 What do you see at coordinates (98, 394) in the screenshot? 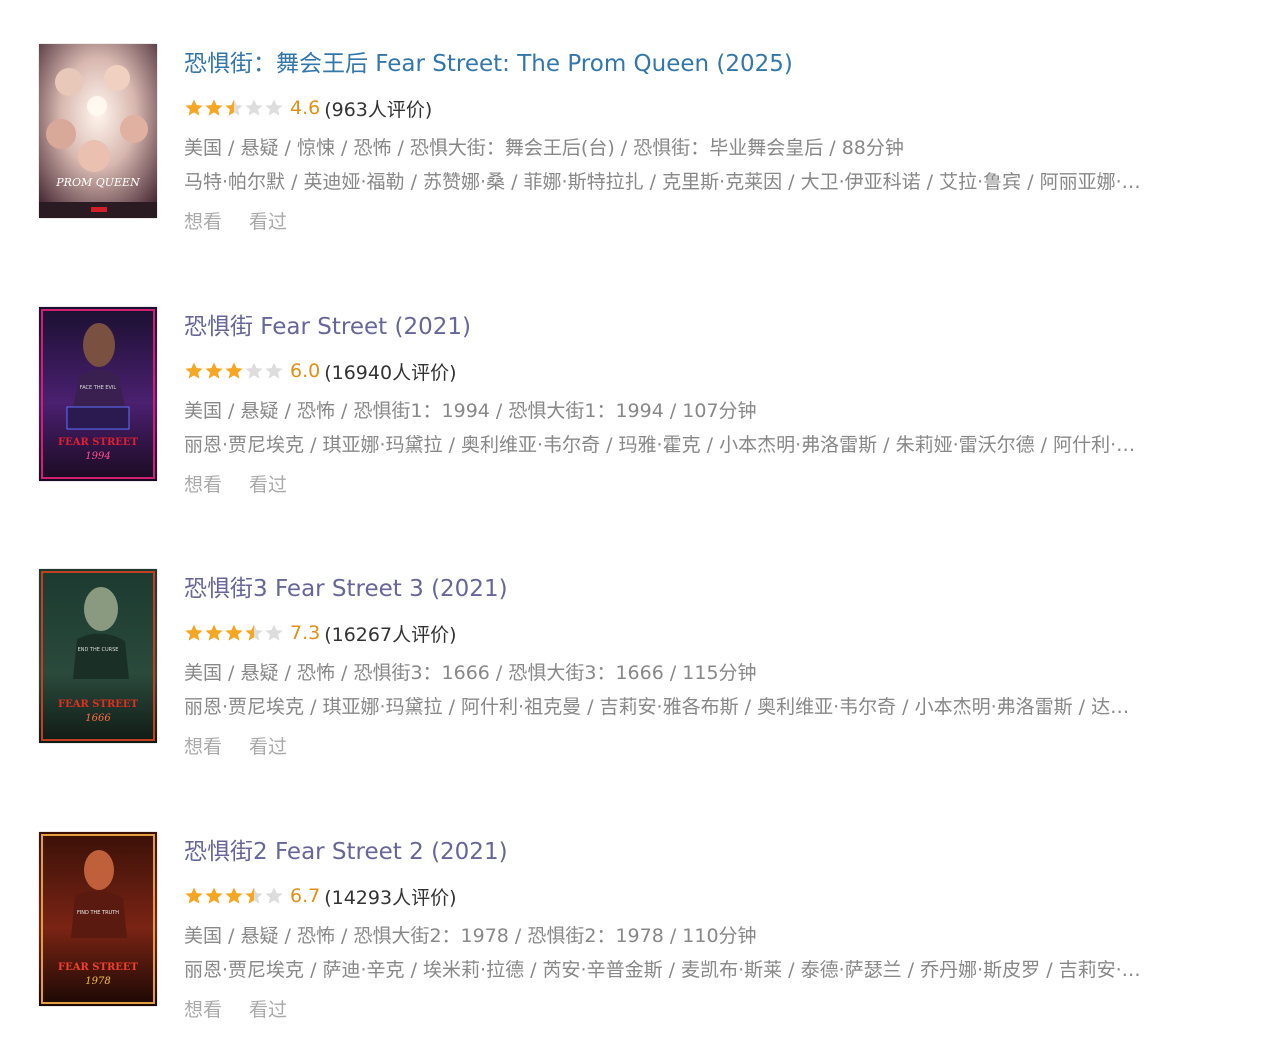
I see `fear-street-1994-poster-icon: FACE THE EVIL FEAR STREET 1994` at bounding box center [98, 394].